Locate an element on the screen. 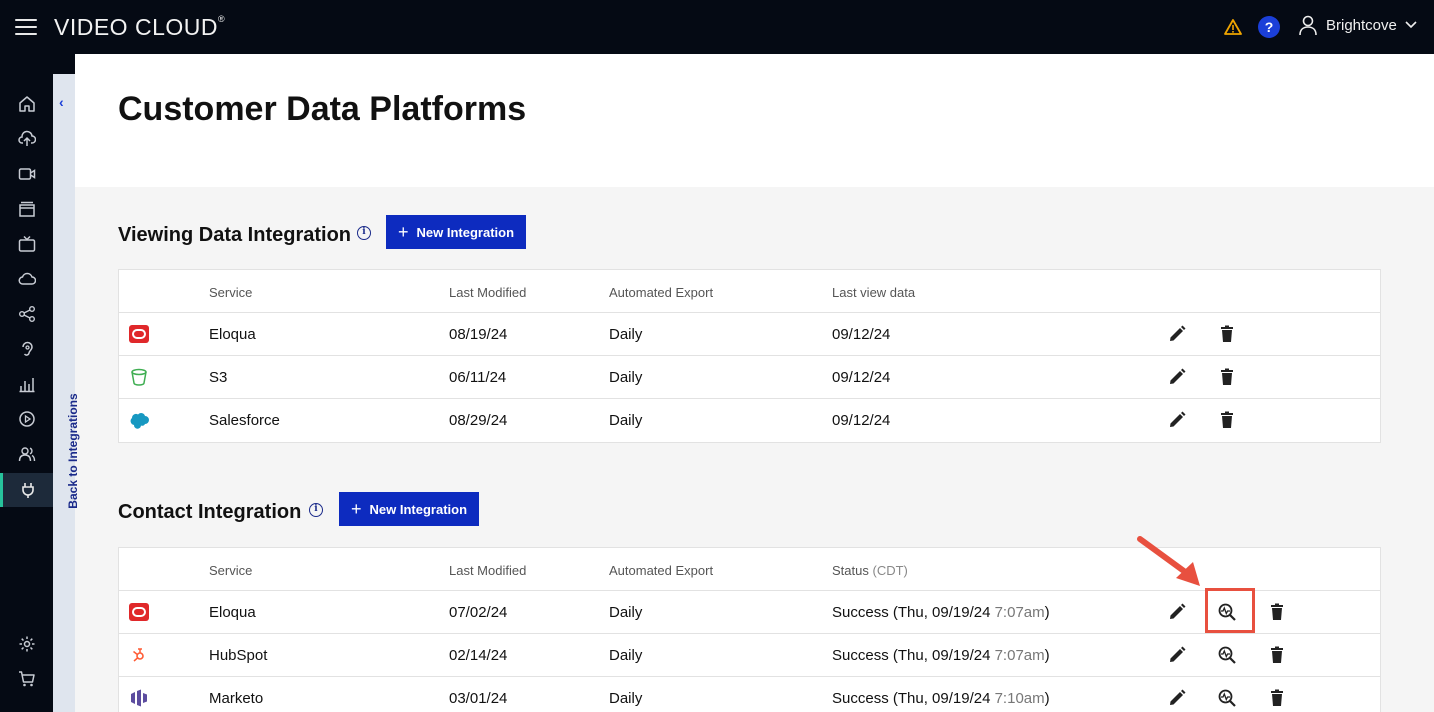  media-icon is located at coordinates (26, 209).